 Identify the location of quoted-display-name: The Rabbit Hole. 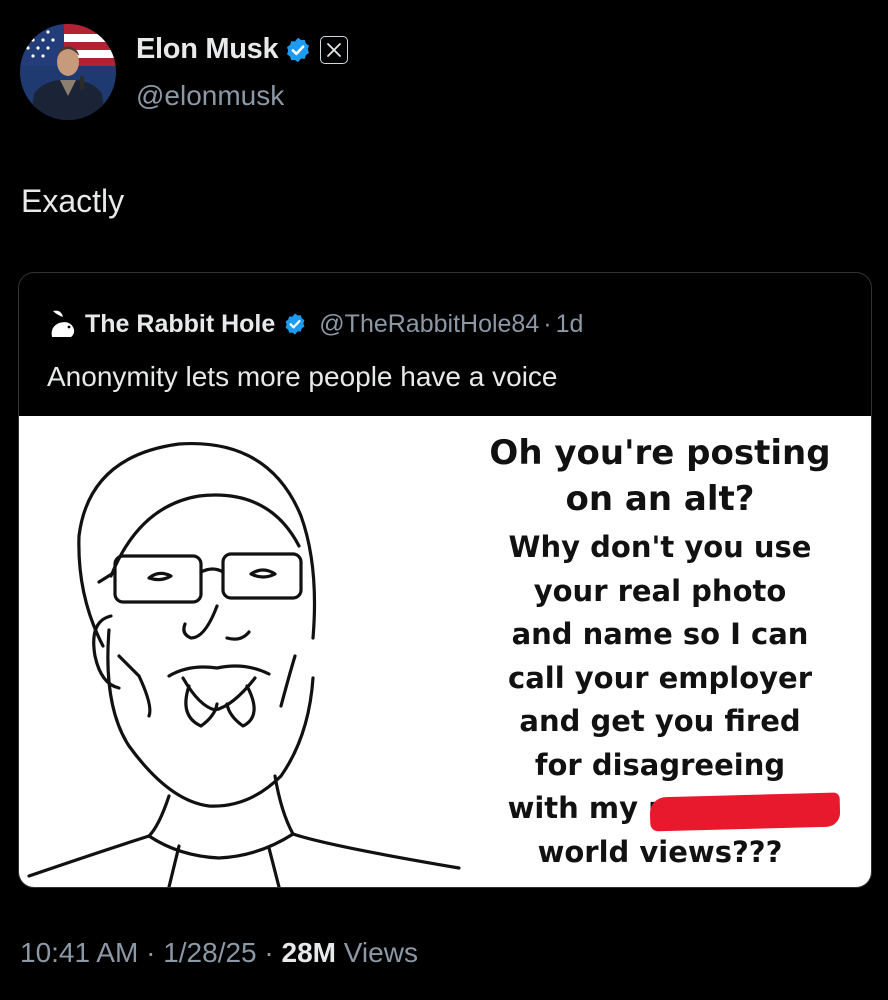
(180, 324).